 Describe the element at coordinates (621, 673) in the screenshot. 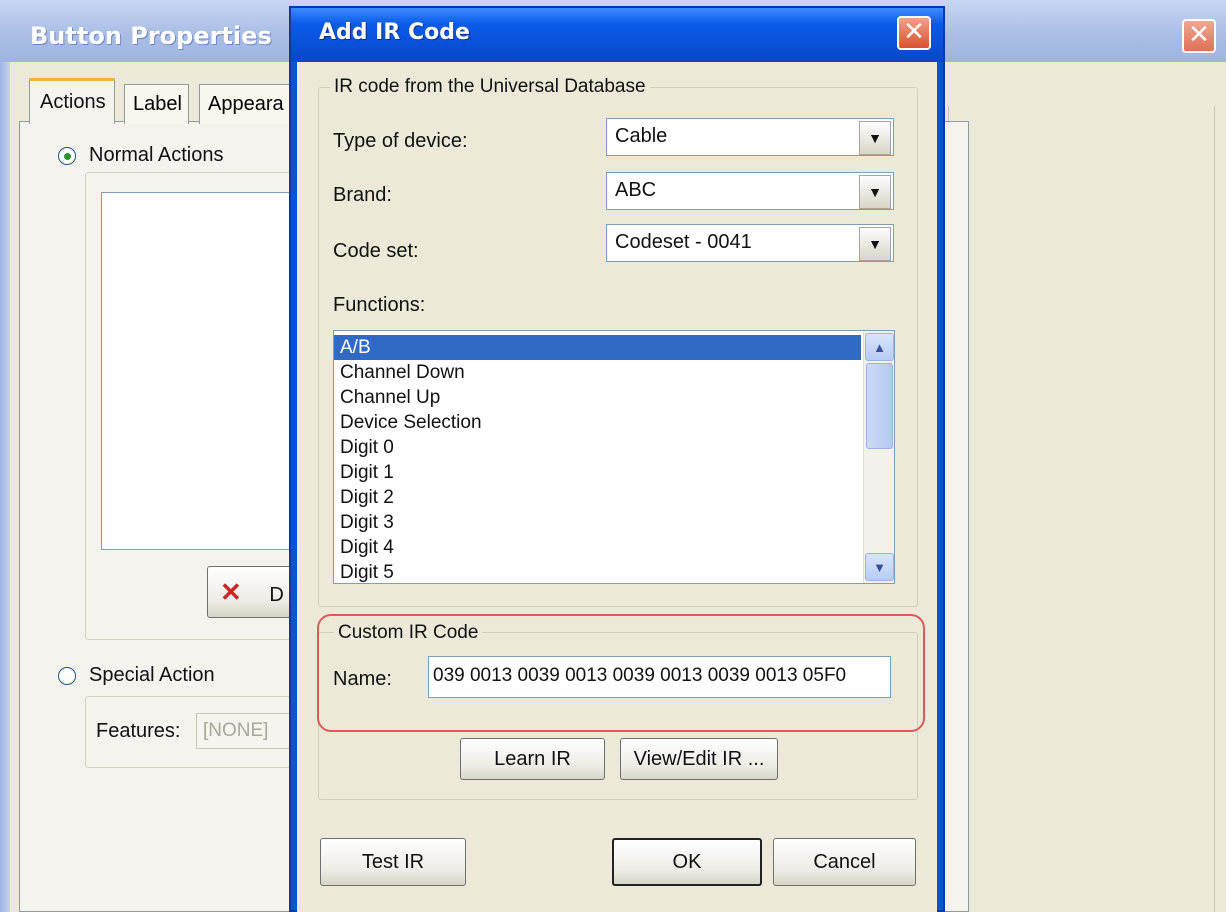

I see `custom-ir-highlight` at that location.